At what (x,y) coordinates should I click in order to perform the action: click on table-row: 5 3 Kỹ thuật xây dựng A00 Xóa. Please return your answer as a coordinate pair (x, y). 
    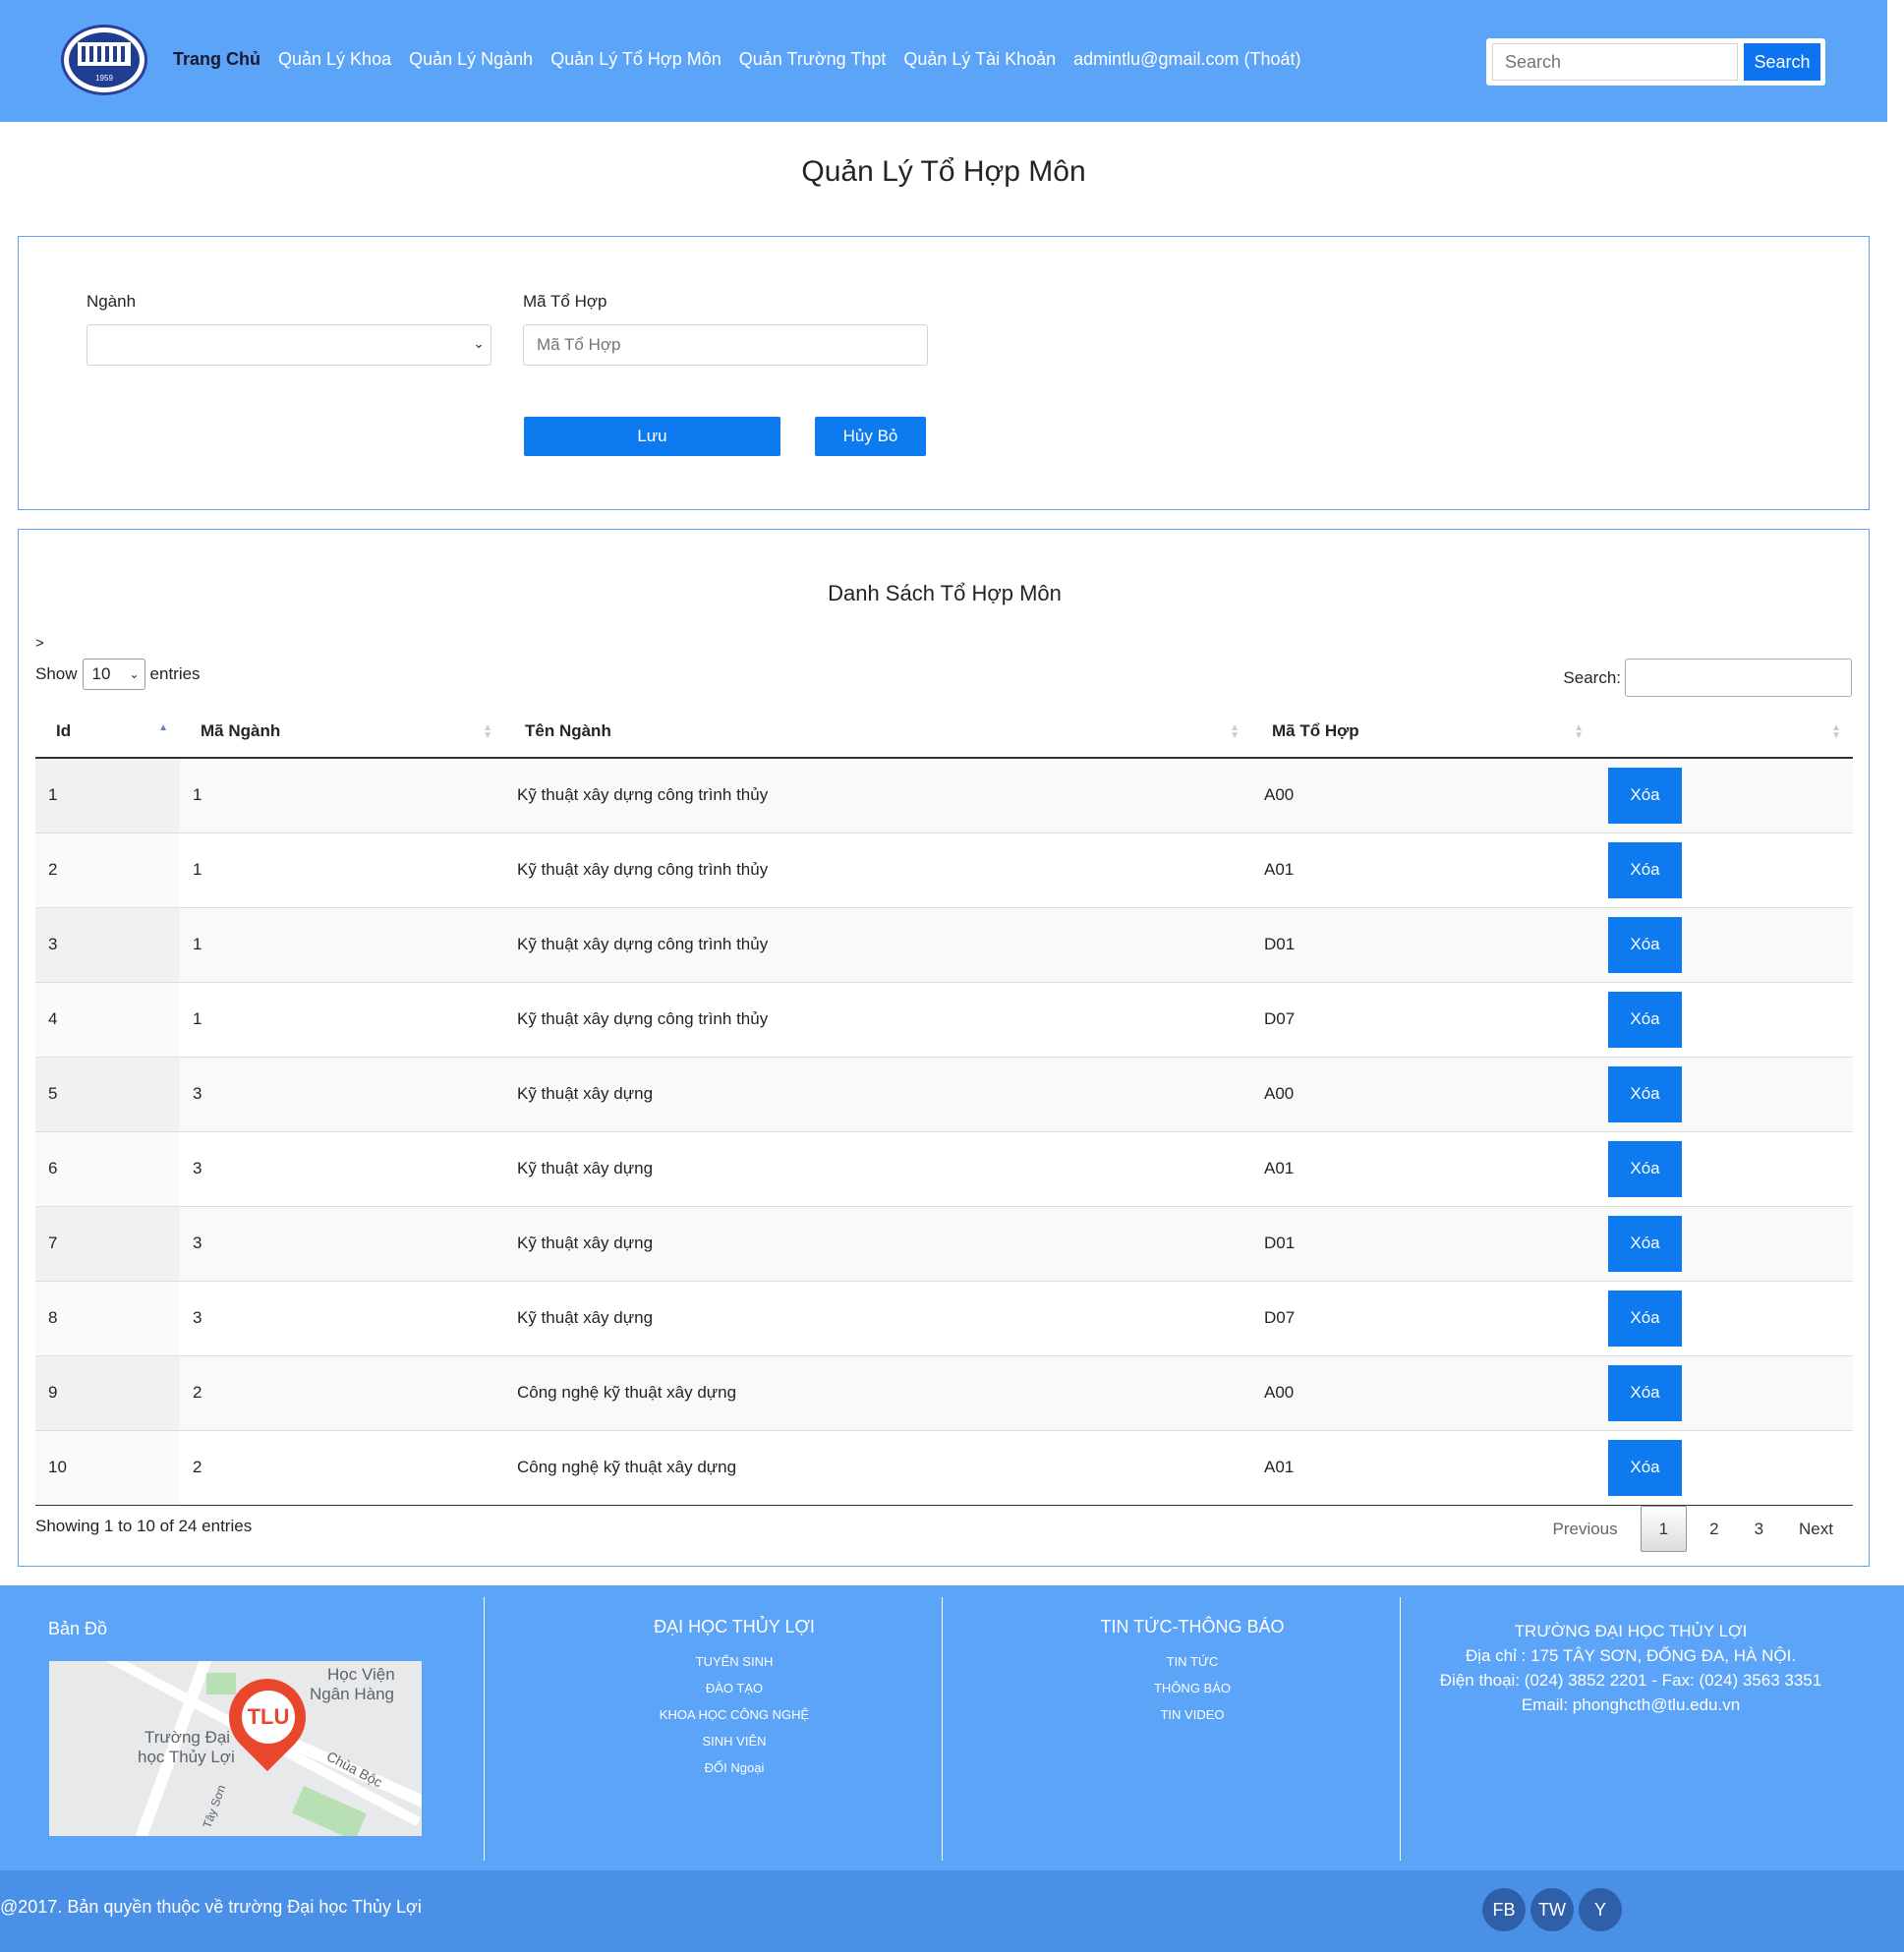
    Looking at the image, I should click on (944, 1093).